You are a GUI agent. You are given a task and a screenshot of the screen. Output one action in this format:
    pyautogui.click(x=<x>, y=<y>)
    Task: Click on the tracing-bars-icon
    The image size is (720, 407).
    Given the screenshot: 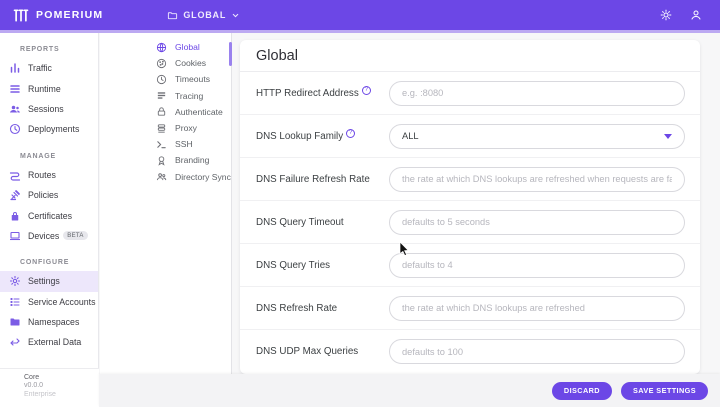 What is the action you would take?
    pyautogui.click(x=161, y=95)
    